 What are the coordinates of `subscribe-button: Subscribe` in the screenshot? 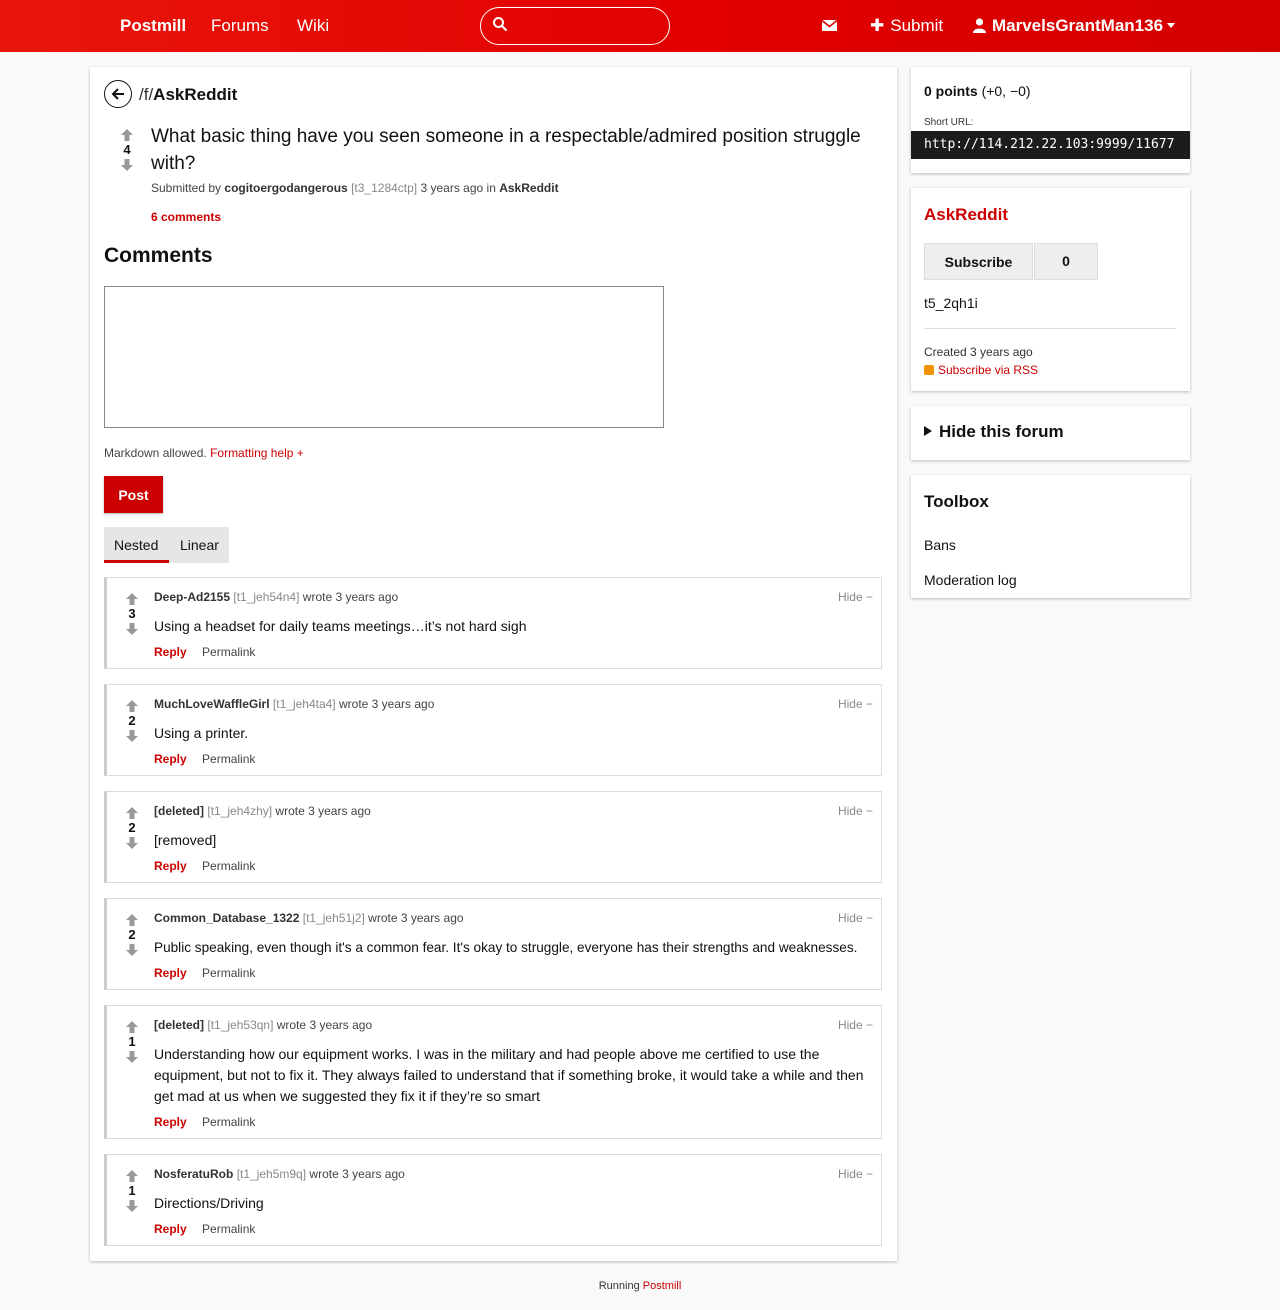 It's located at (978, 261).